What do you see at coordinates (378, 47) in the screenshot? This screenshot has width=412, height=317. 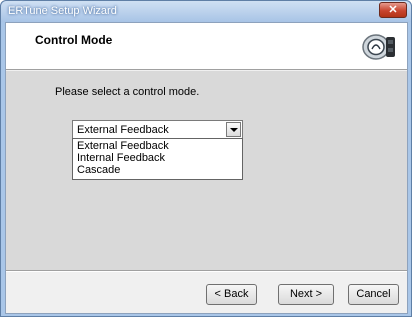 I see `camera-gauge-icon` at bounding box center [378, 47].